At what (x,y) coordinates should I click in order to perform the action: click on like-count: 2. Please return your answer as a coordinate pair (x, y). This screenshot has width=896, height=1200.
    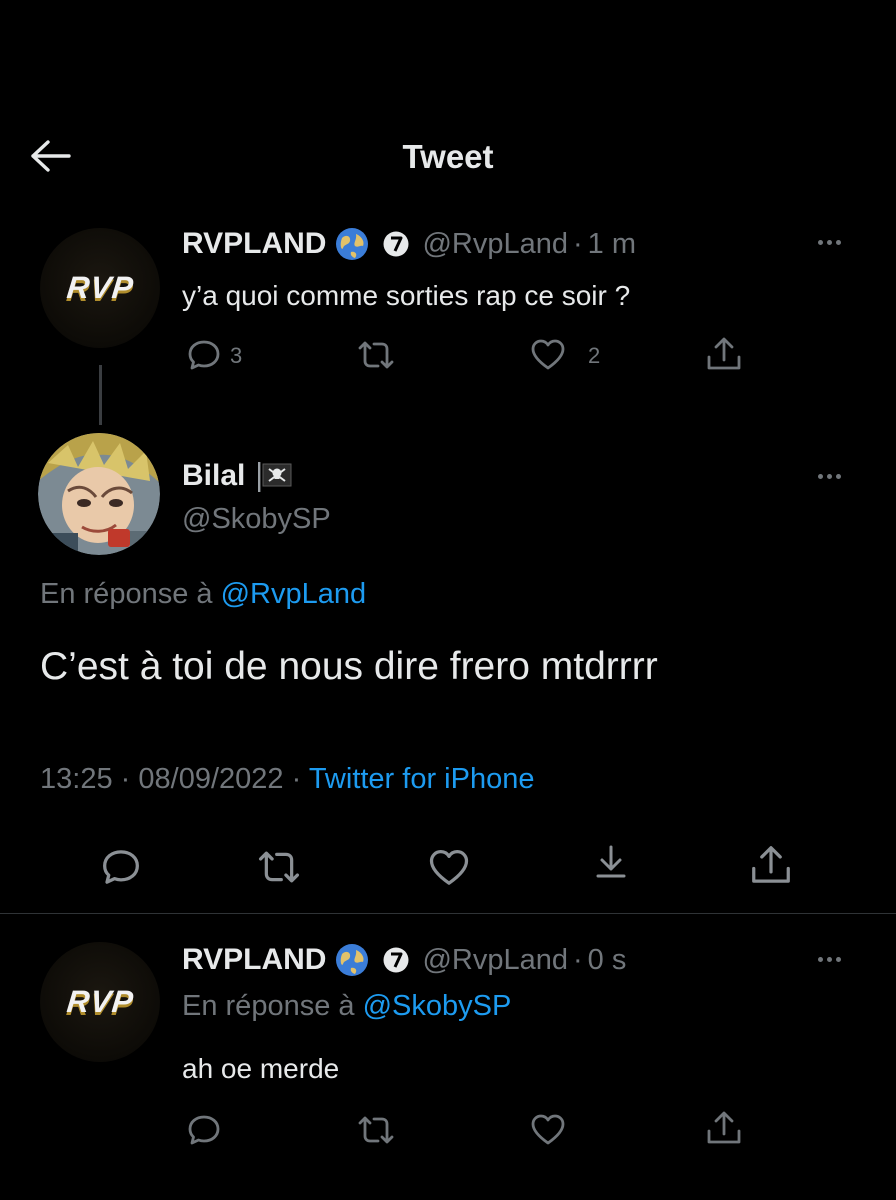
    Looking at the image, I should click on (594, 355).